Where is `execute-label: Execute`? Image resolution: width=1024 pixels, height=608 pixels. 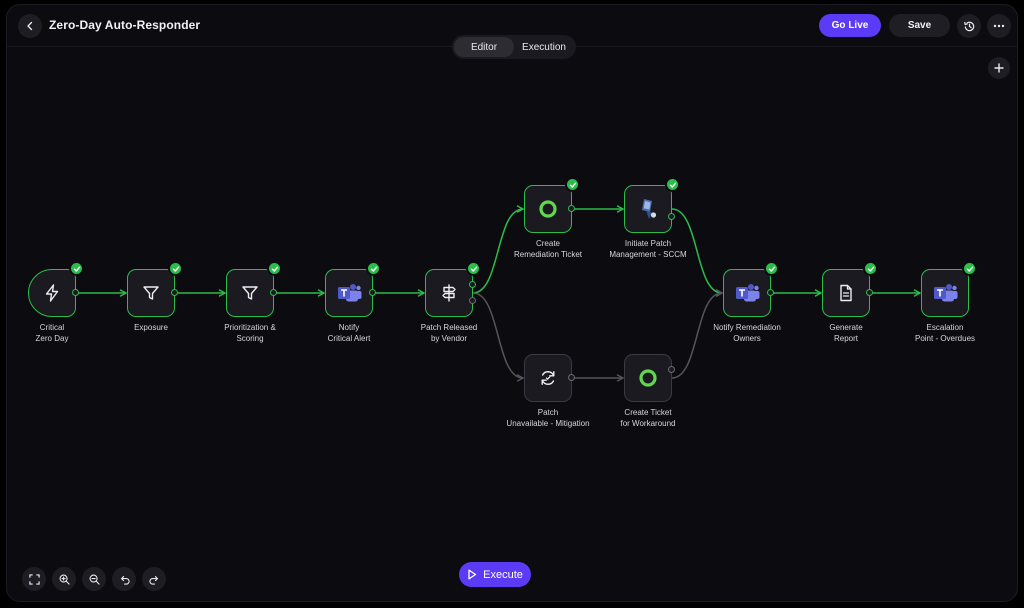 execute-label: Execute is located at coordinates (503, 574).